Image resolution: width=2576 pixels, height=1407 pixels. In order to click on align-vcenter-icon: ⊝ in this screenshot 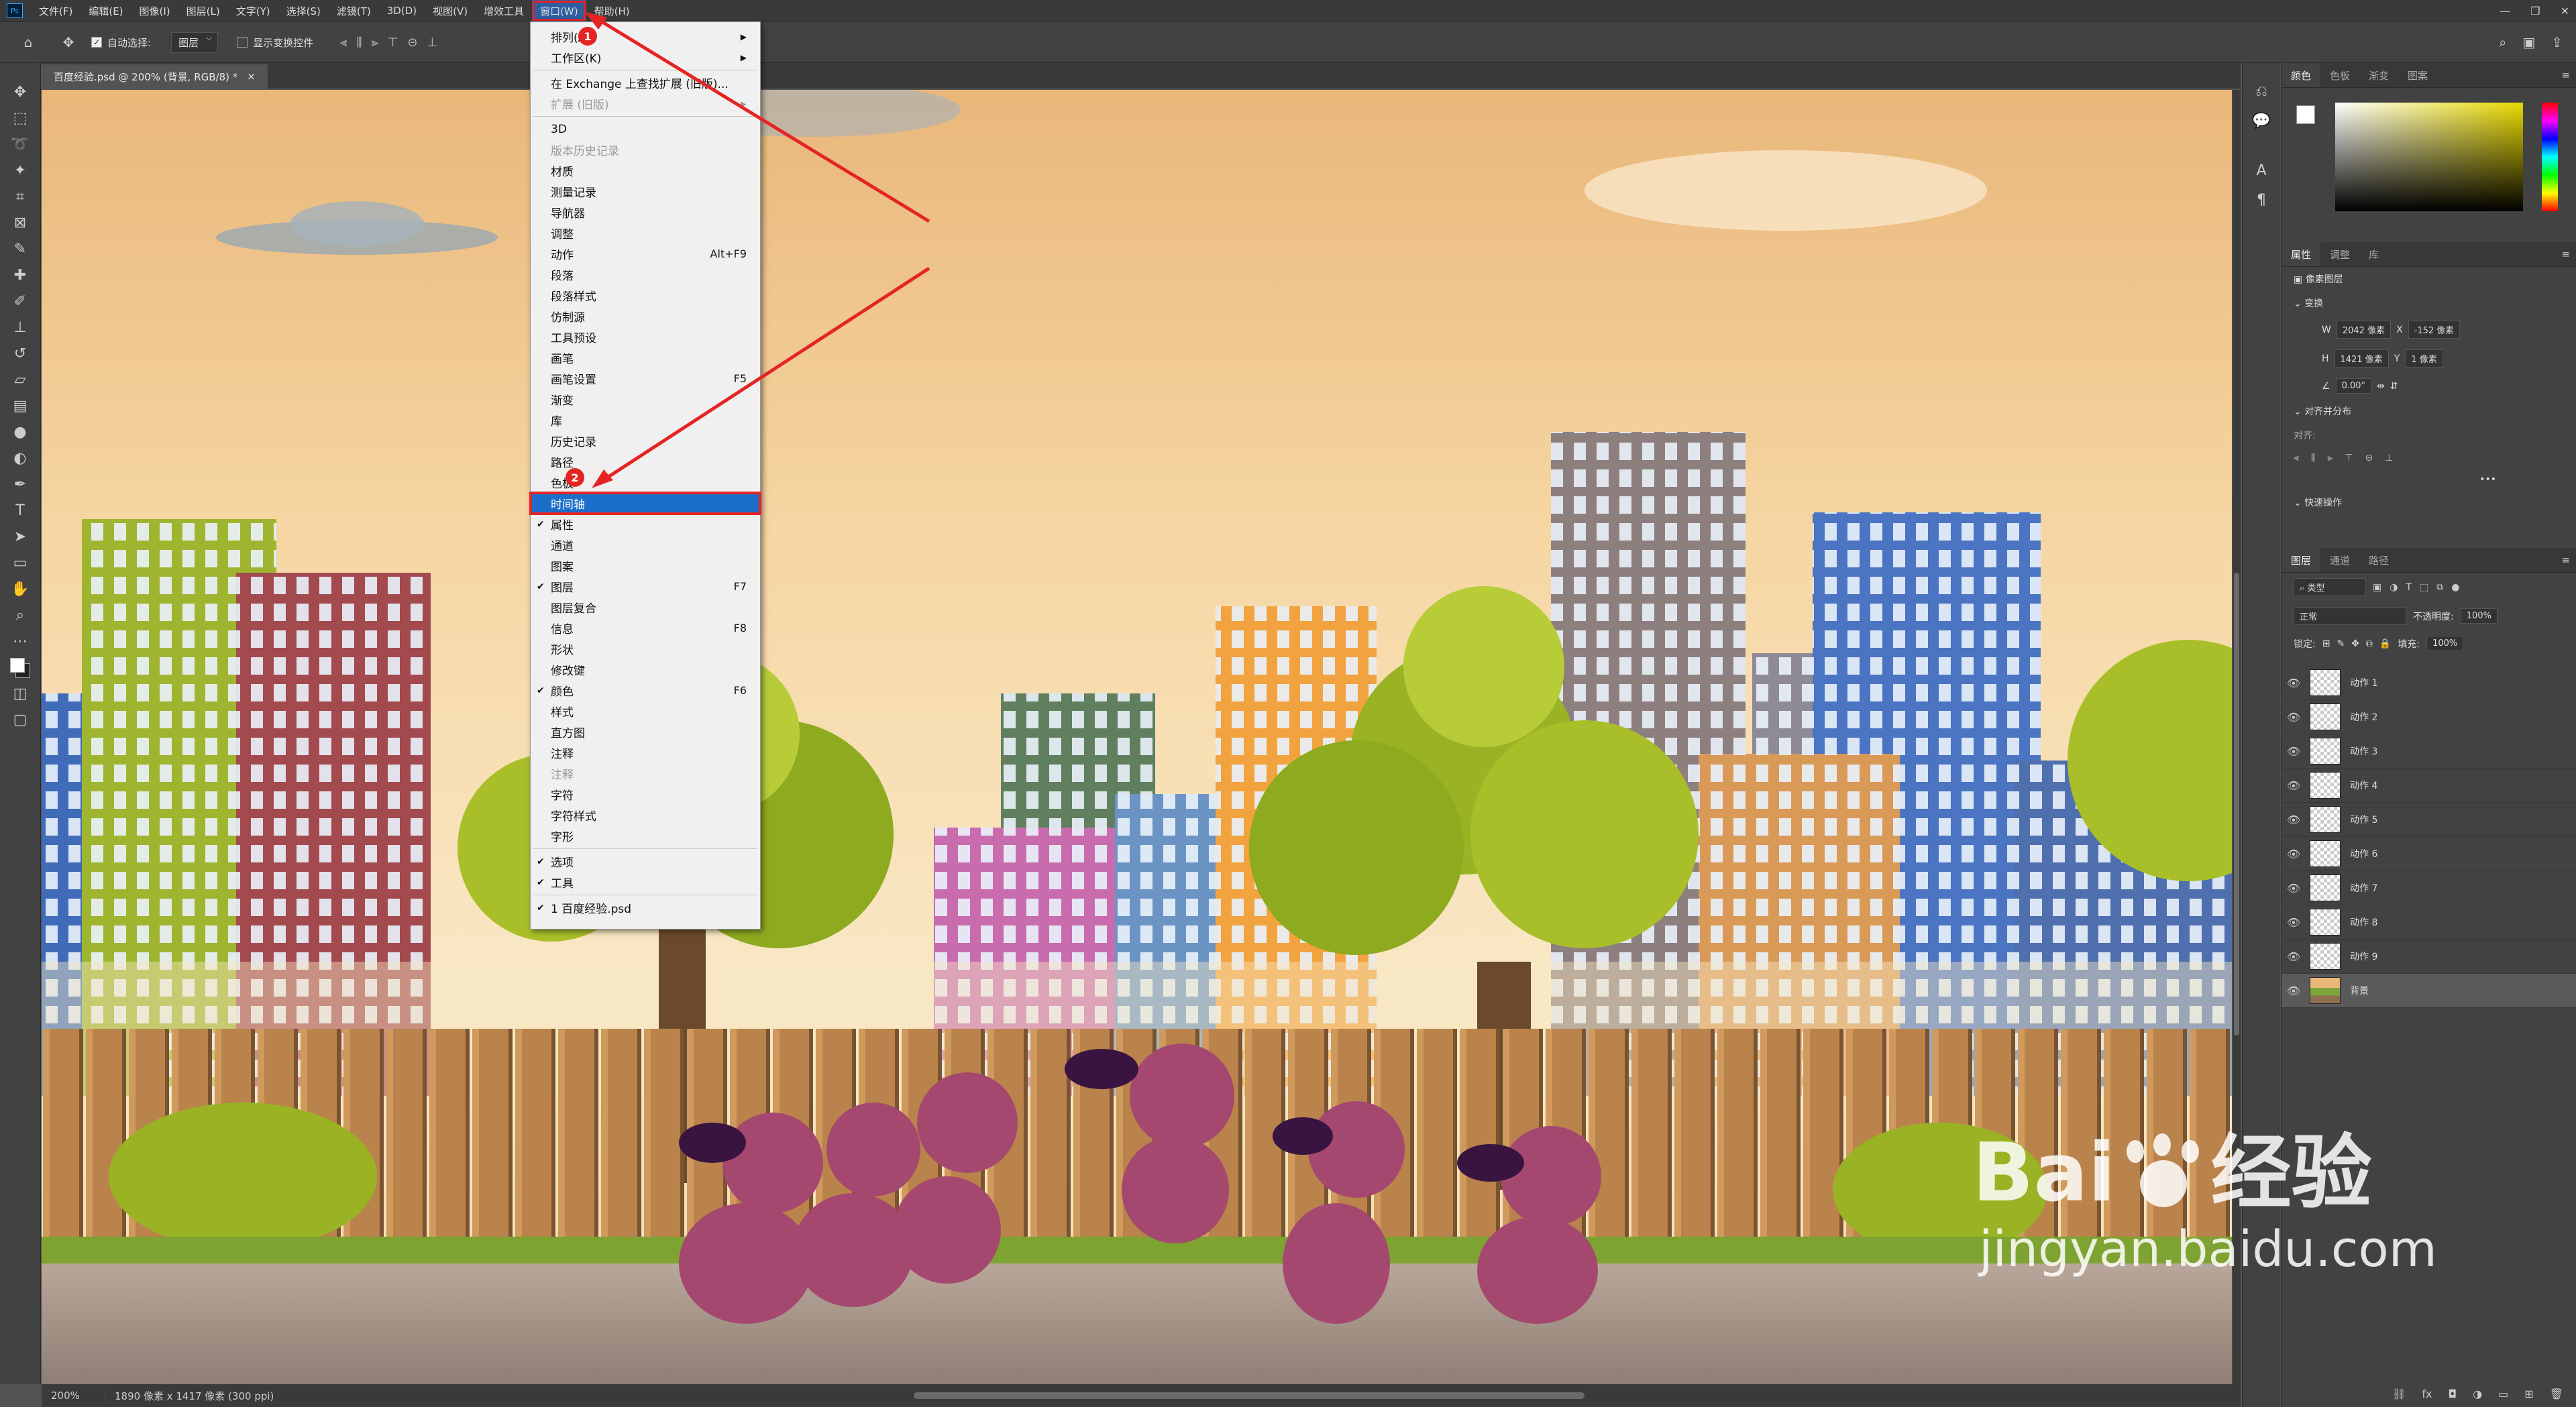, I will do `click(2369, 458)`.